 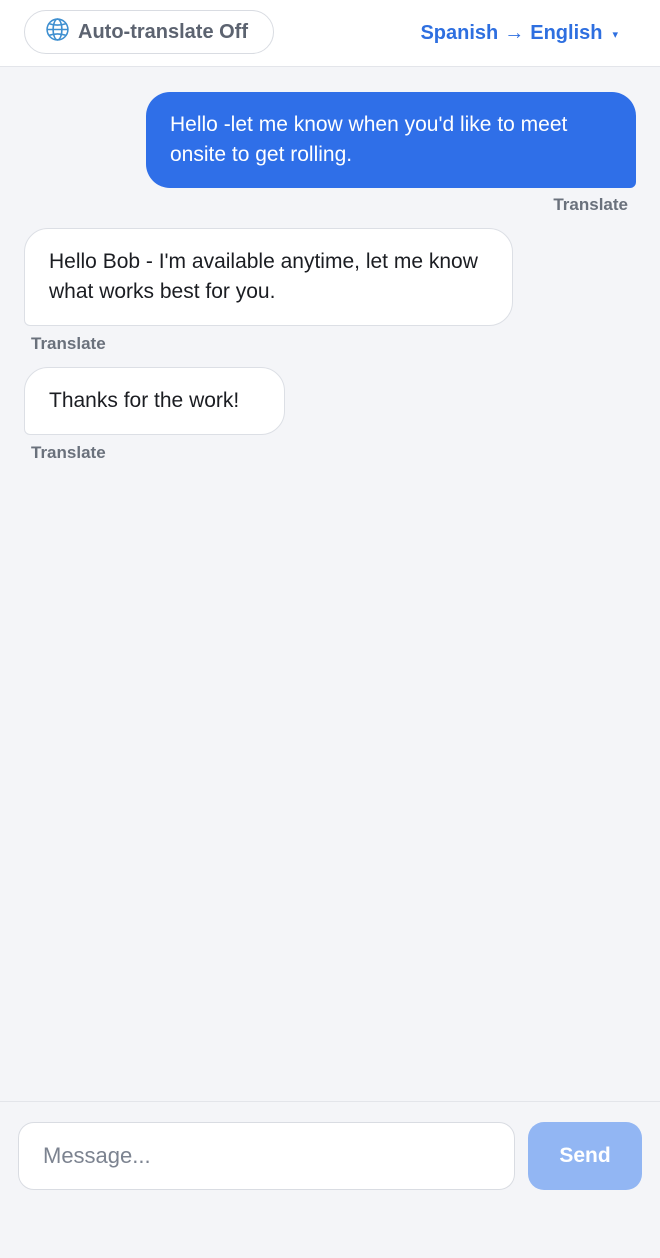 What do you see at coordinates (266, 1156) in the screenshot?
I see `message-input` at bounding box center [266, 1156].